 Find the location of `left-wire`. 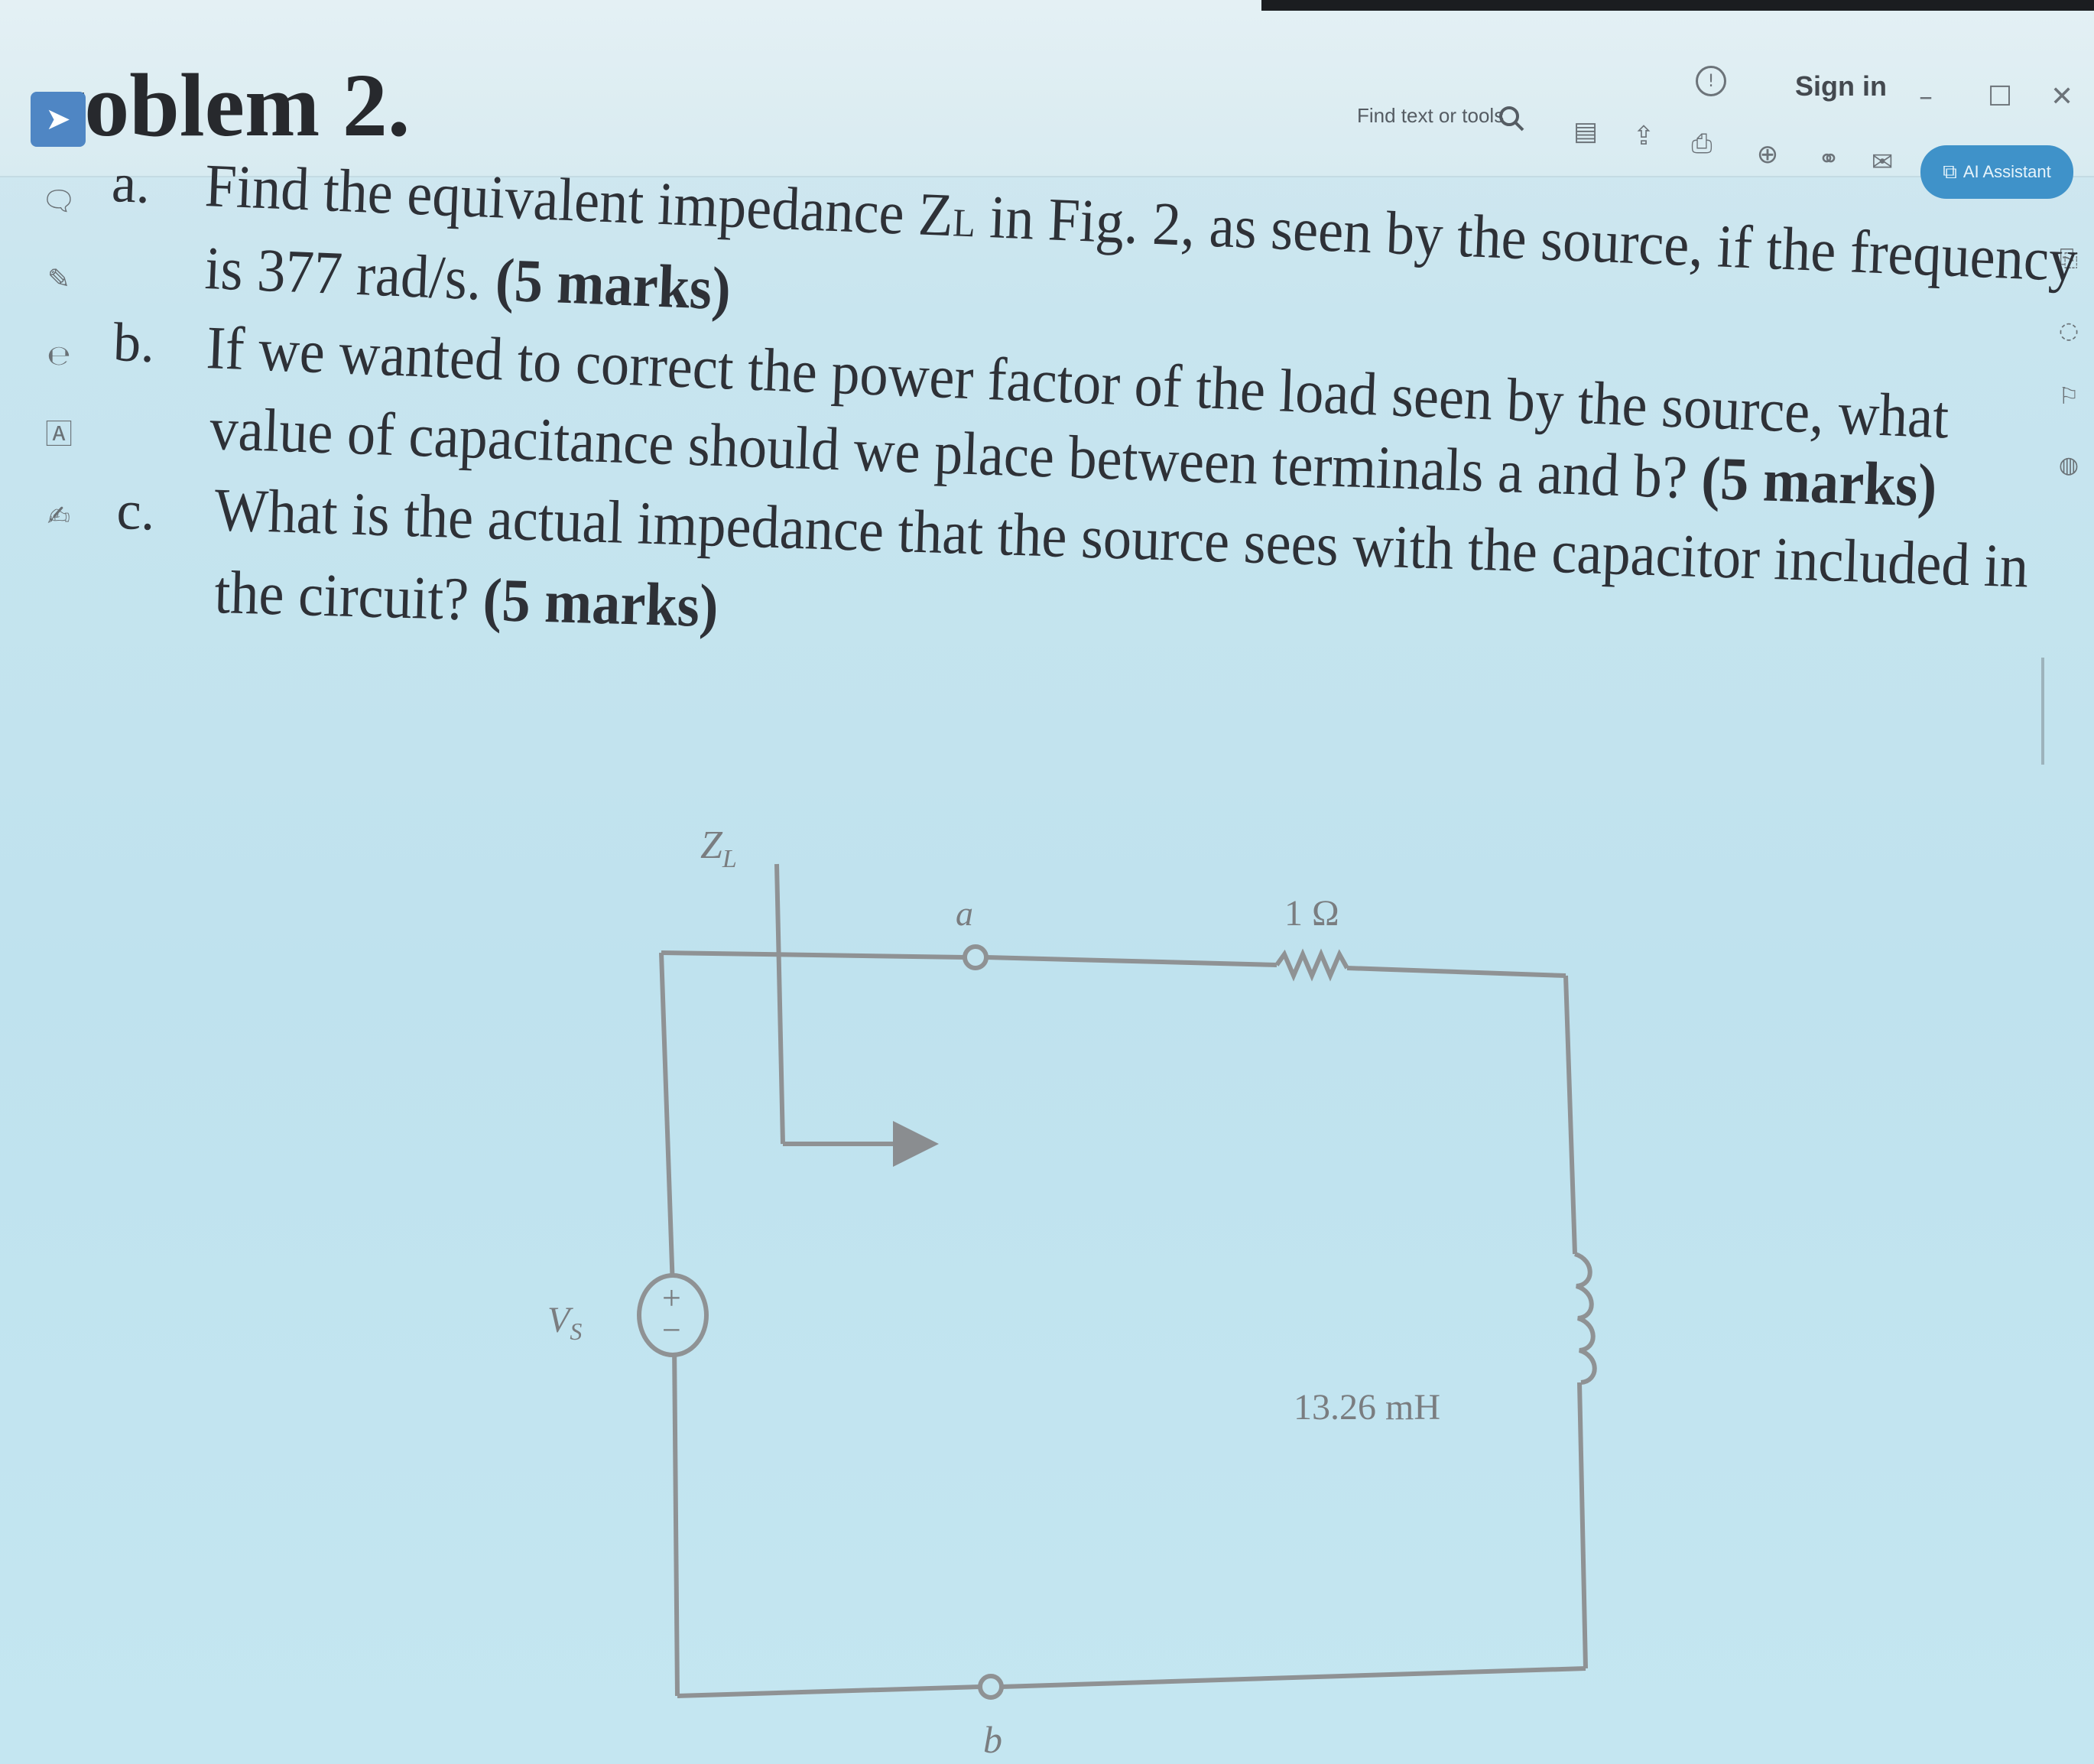

left-wire is located at coordinates (667, 1120).